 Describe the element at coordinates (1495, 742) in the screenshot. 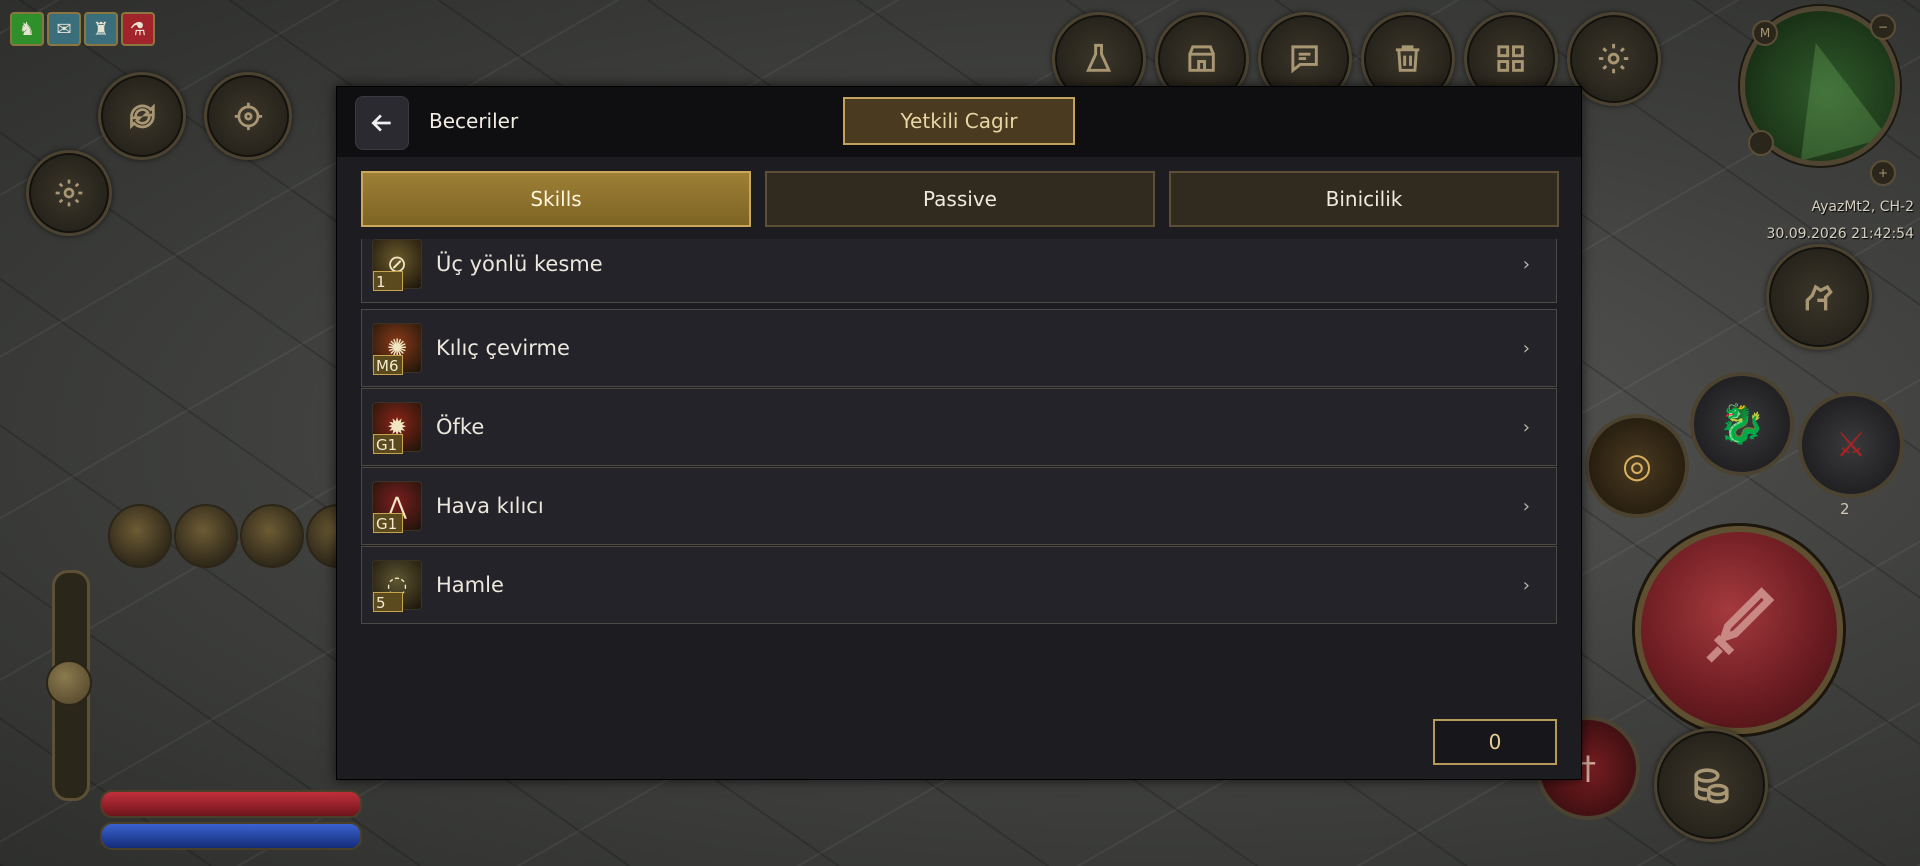

I see `skill-points: 0` at that location.